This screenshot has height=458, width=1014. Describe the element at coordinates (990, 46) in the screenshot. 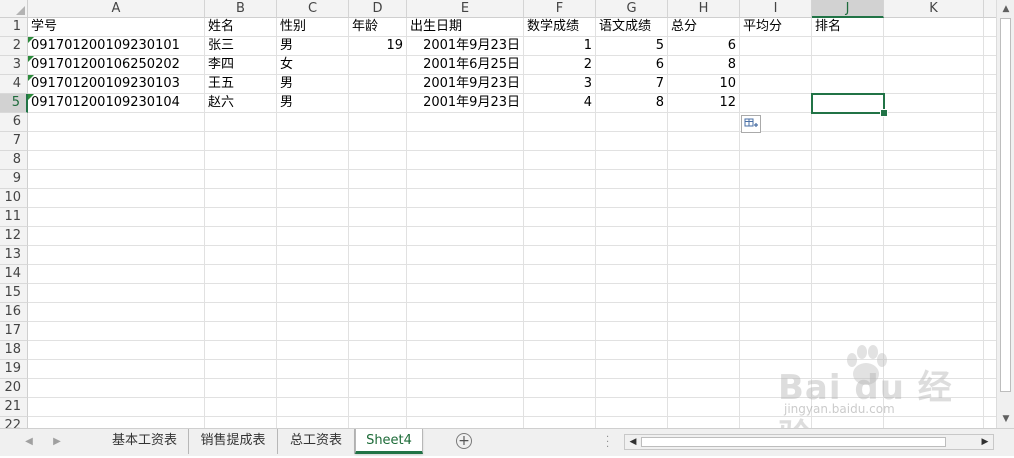

I see `cell-l2` at that location.